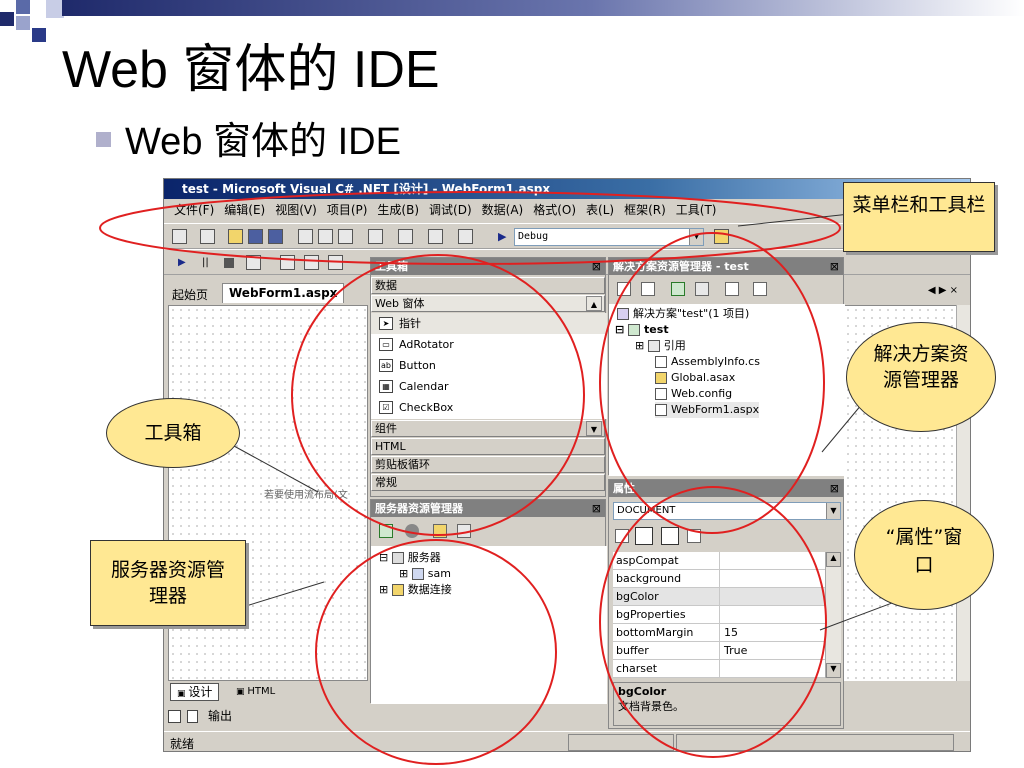 The image size is (1024, 768). I want to click on callout-toolbox-text: 工具箱, so click(173, 433).